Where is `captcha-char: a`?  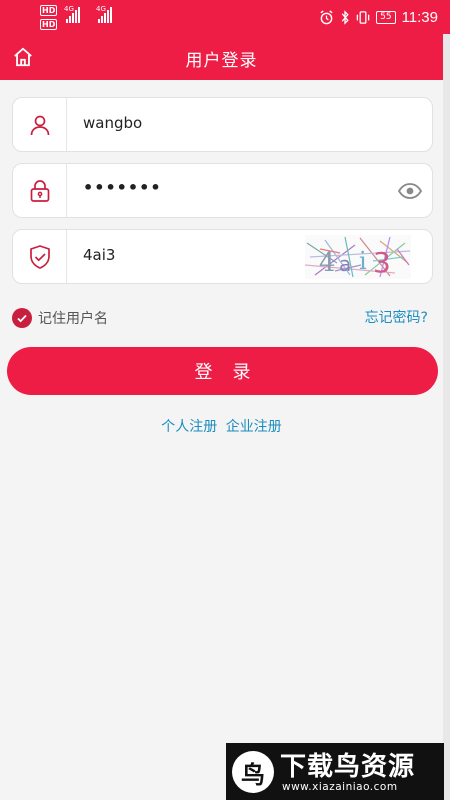
captcha-char: a is located at coordinates (345, 264).